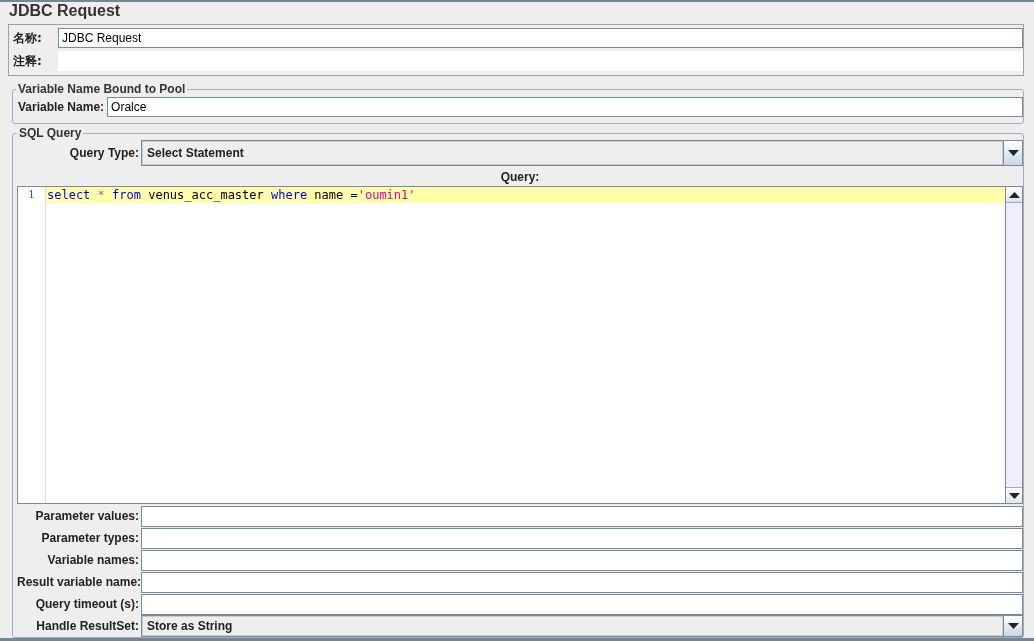 The width and height of the screenshot is (1034, 641). What do you see at coordinates (104, 153) in the screenshot?
I see `query-type-label: Query Type:` at bounding box center [104, 153].